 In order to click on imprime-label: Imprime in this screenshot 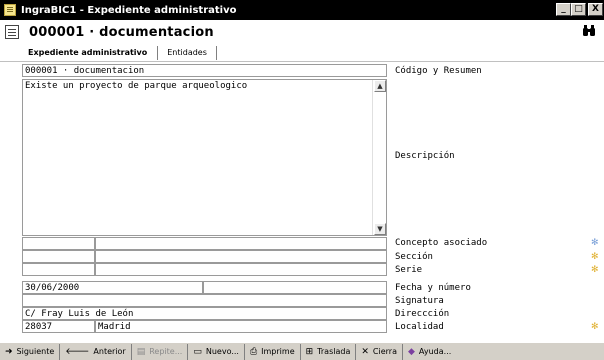, I will do `click(278, 351)`.